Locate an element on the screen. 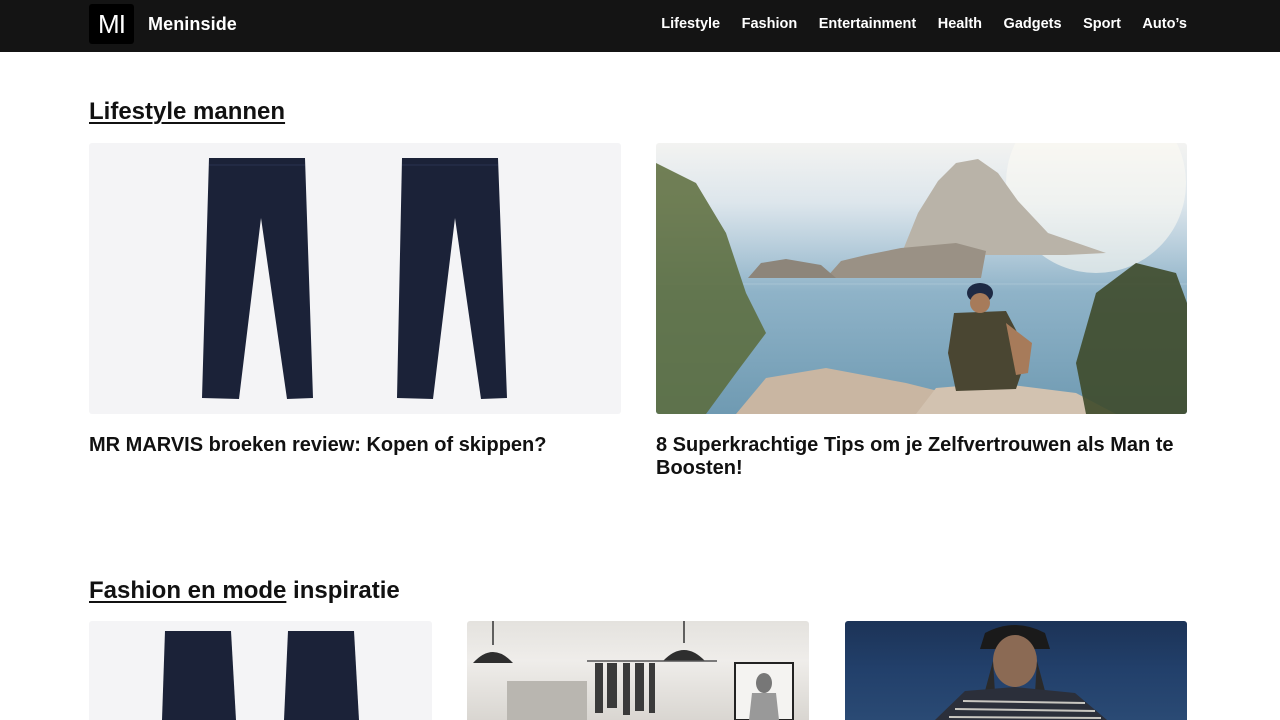 This screenshot has width=1280, height=720. section-title-lifestyle: Lifestyle mannen is located at coordinates (187, 112).